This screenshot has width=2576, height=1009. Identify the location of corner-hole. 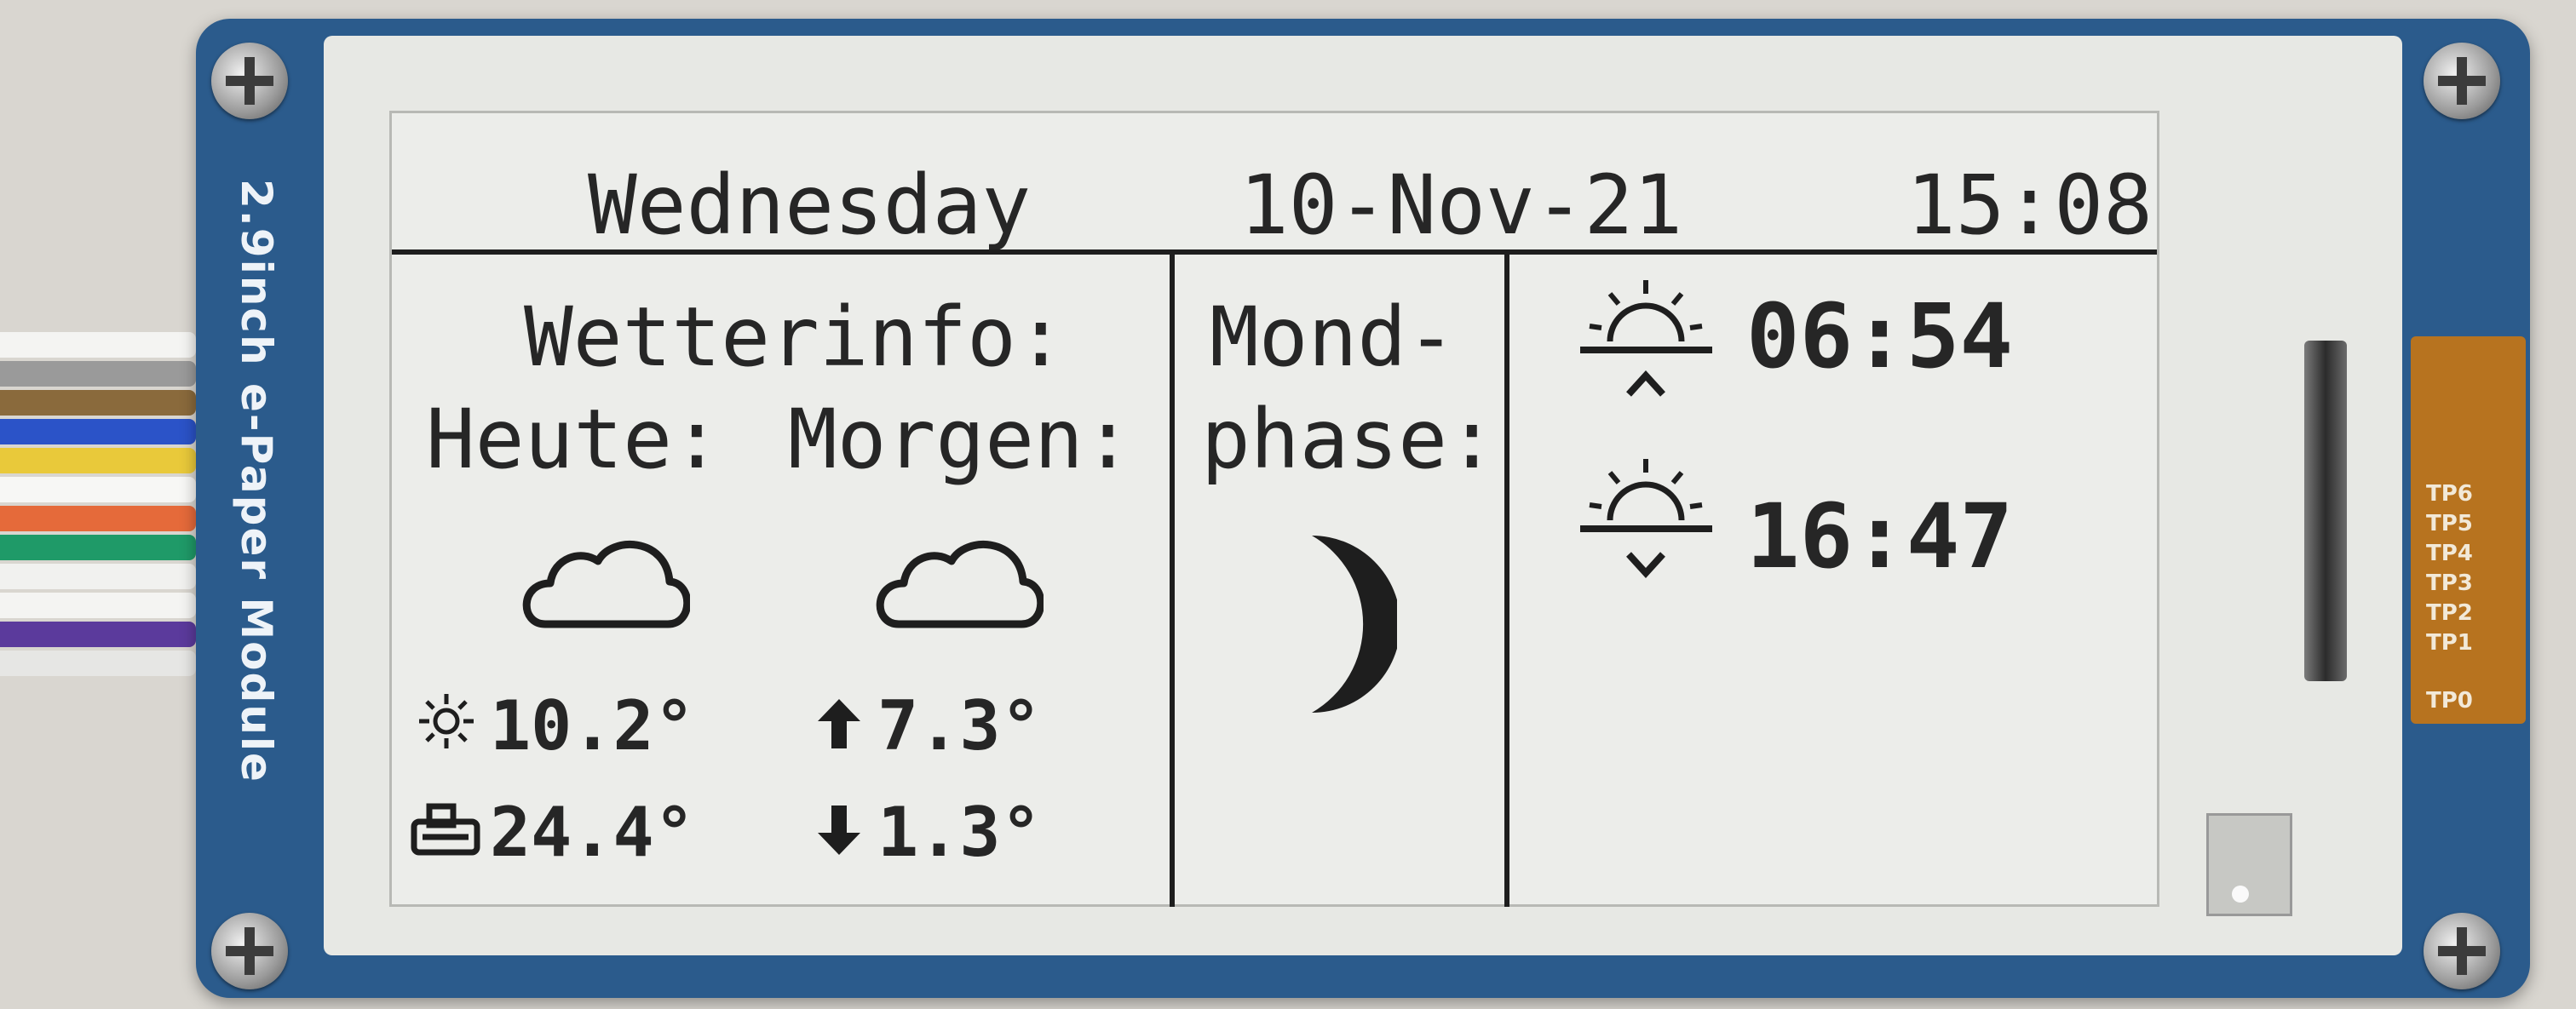
(2240, 895).